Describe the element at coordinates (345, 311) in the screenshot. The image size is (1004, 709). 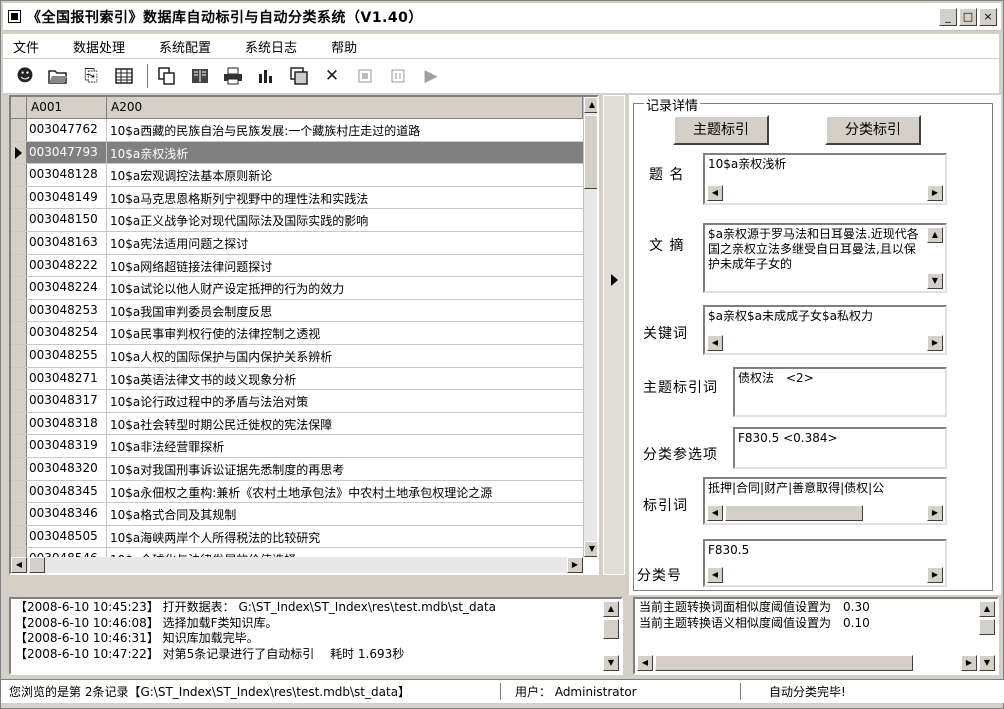
I see `cell-a200: 10$a我国审判委员会制度反思` at that location.